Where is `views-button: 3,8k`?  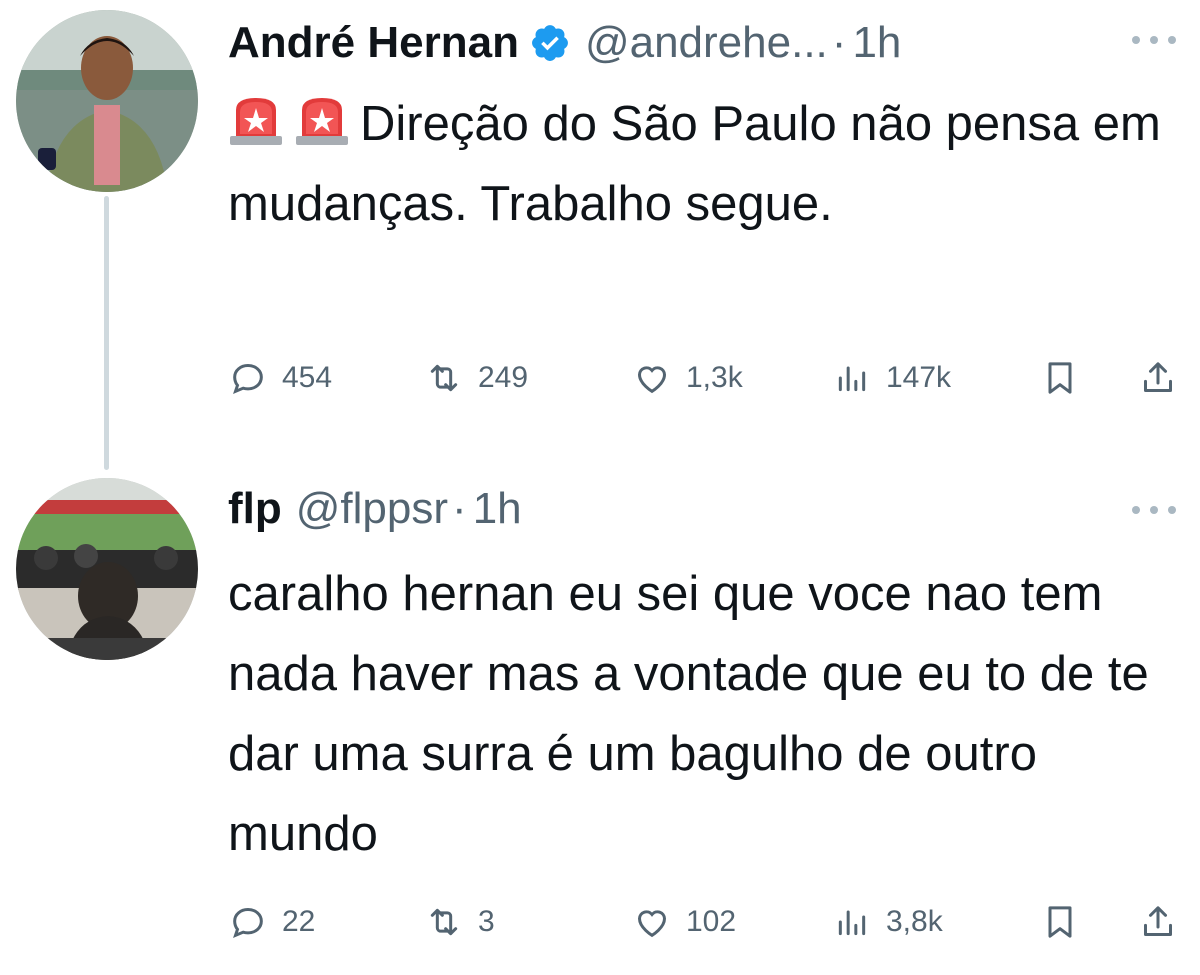 views-button: 3,8k is located at coordinates (887, 922).